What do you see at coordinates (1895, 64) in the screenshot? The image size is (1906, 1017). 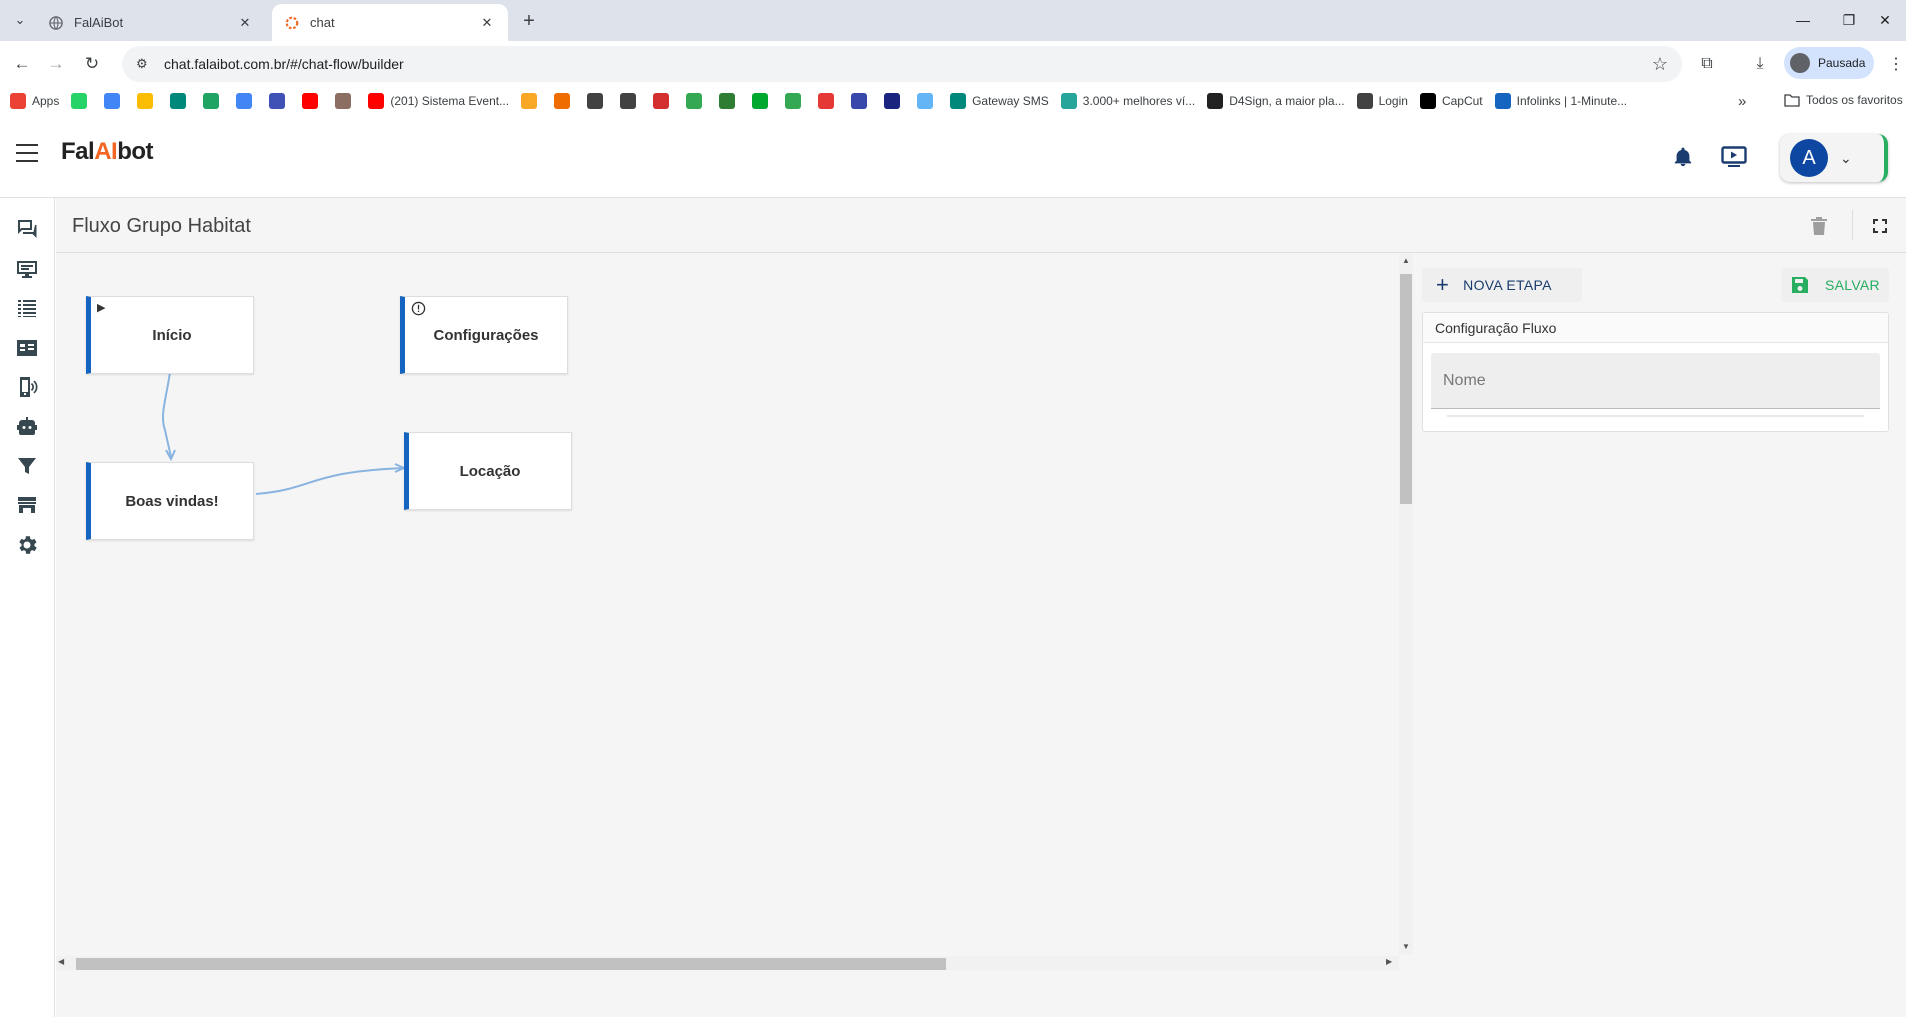 I see `browser-menu-icon: ⋮` at bounding box center [1895, 64].